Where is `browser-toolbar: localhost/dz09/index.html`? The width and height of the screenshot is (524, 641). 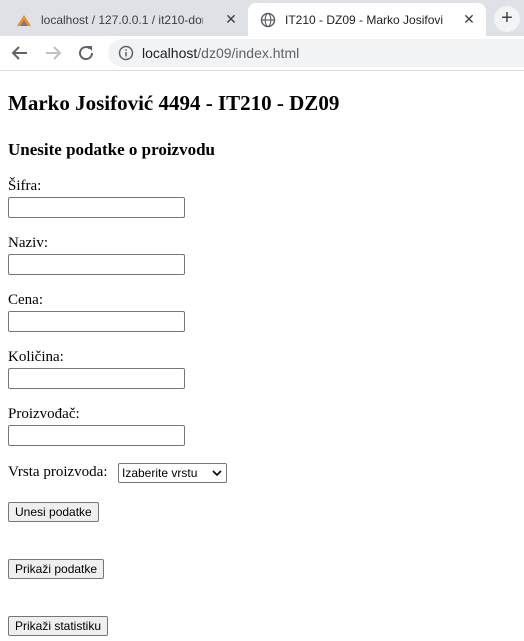
browser-toolbar: localhost/dz09/index.html is located at coordinates (262, 53).